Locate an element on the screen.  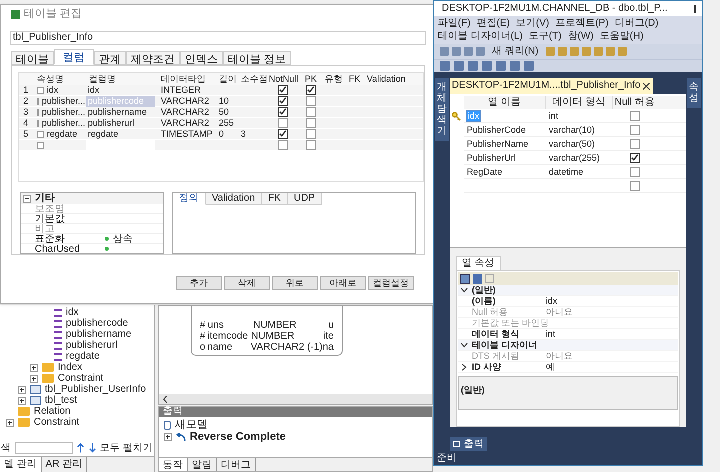
properties-tab: 열 속성 is located at coordinates (478, 263).